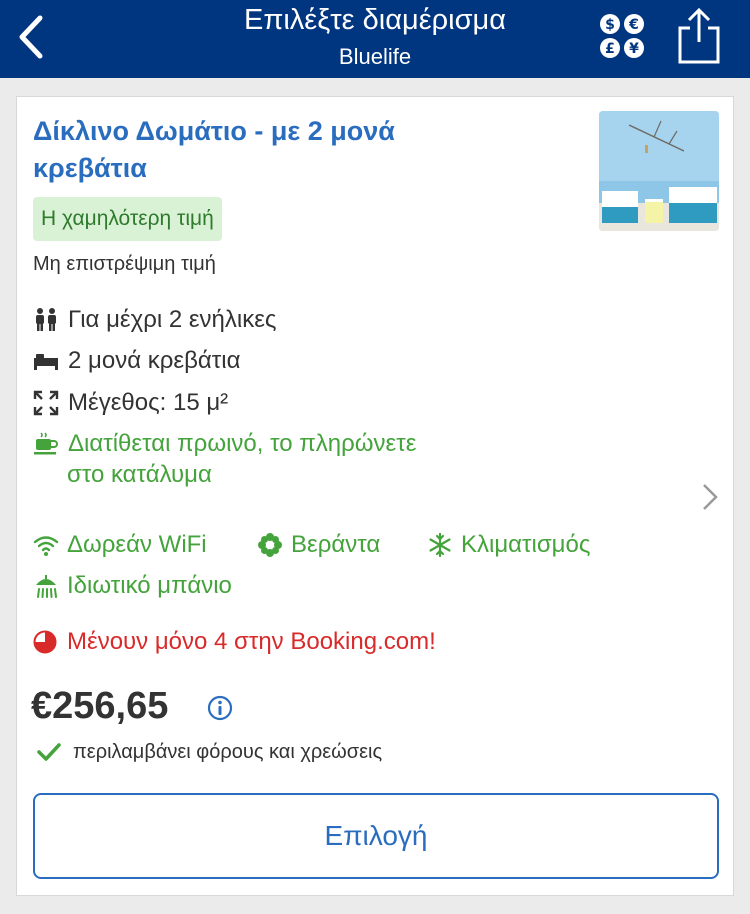  I want to click on cancellation-policy: Μη επιστρέψιμη τιμή, so click(124, 264).